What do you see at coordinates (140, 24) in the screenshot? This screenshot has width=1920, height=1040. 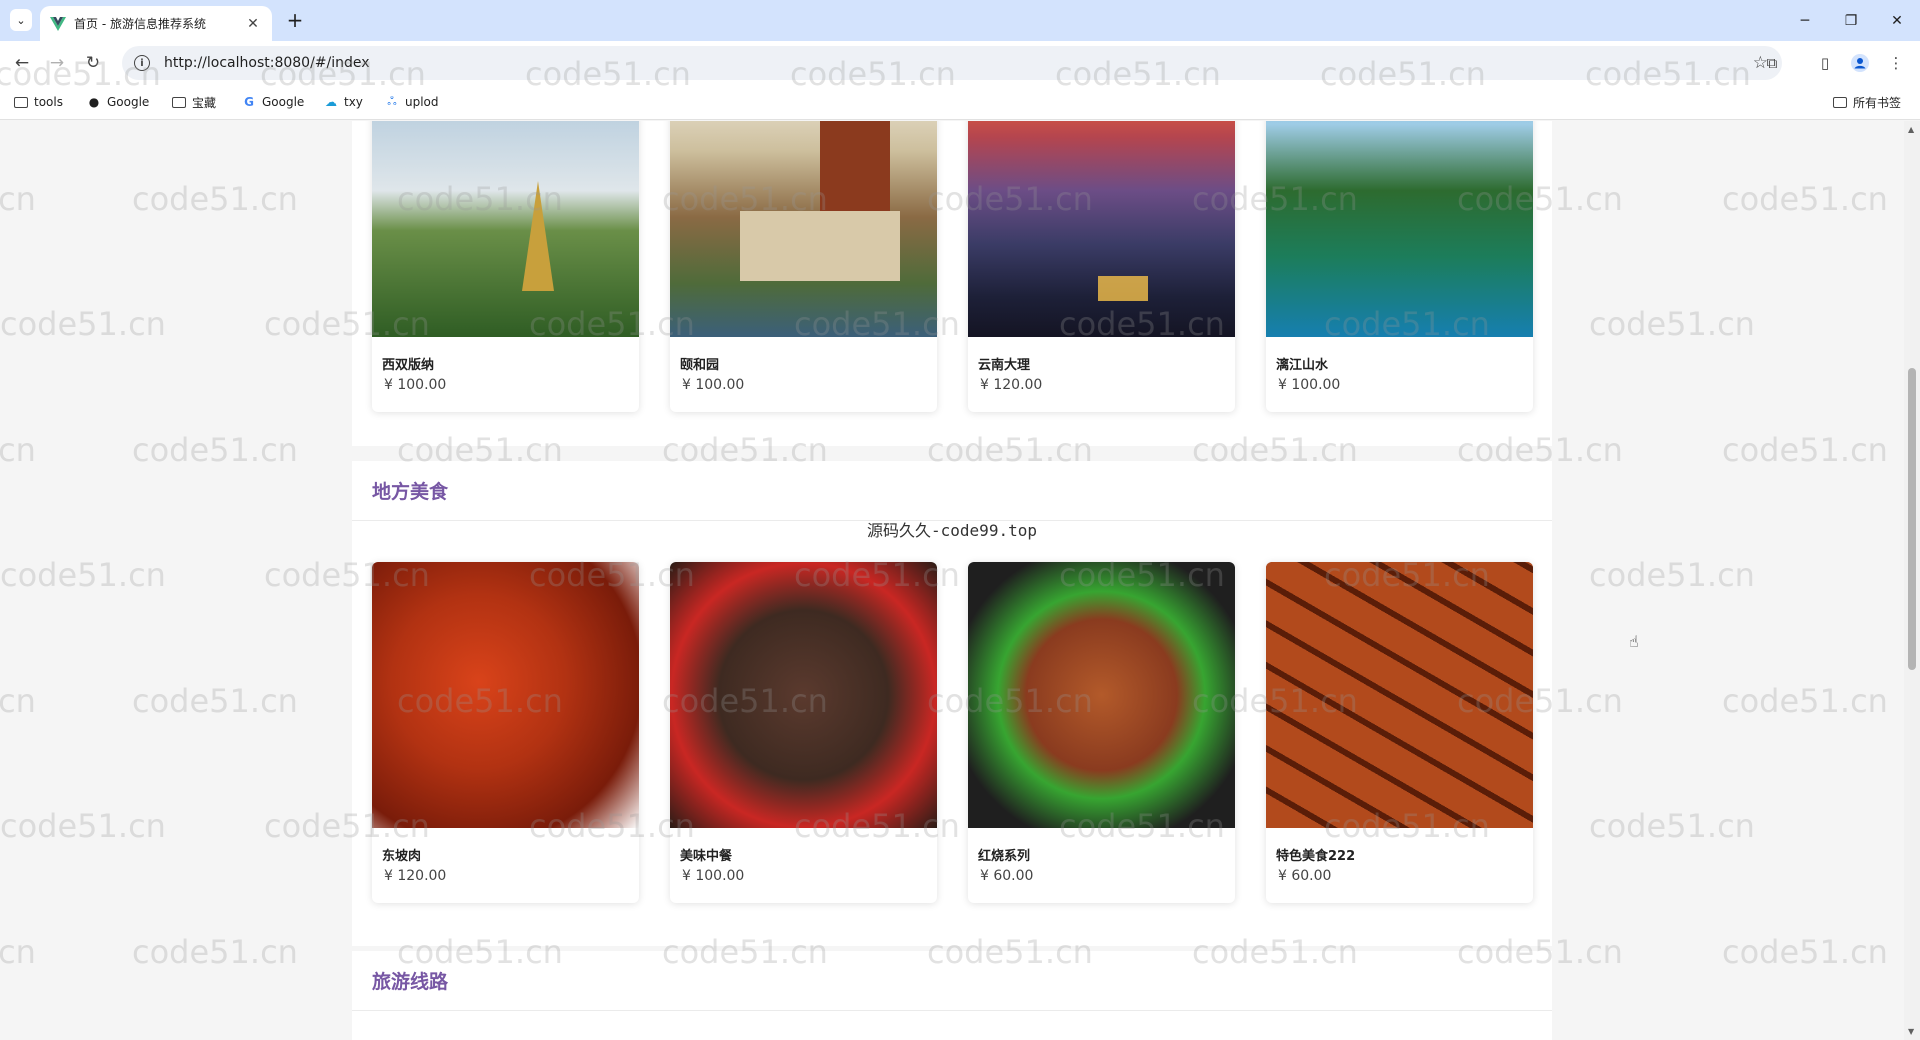 I see `tab-title: 首页 - 旅游信息推荐系统` at bounding box center [140, 24].